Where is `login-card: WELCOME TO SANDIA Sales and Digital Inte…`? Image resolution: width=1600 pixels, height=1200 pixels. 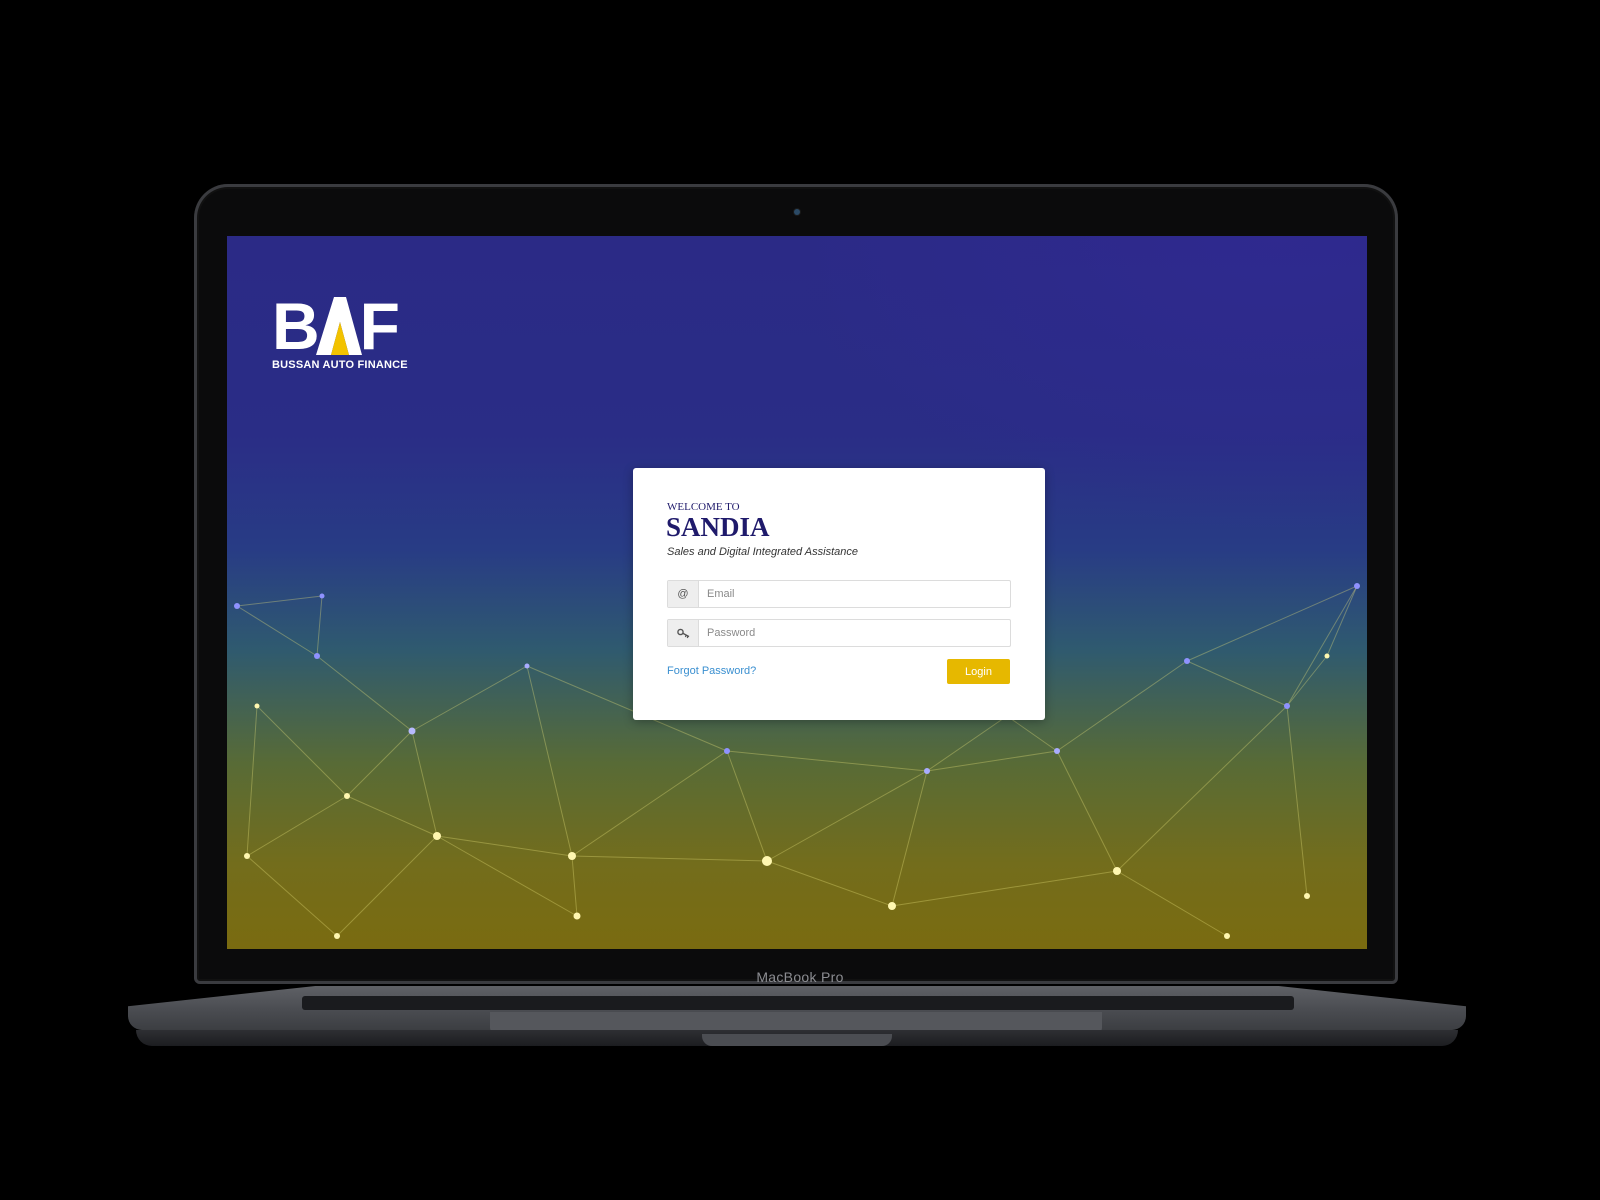
login-card: WELCOME TO SANDIA Sales and Digital Inte… is located at coordinates (839, 594).